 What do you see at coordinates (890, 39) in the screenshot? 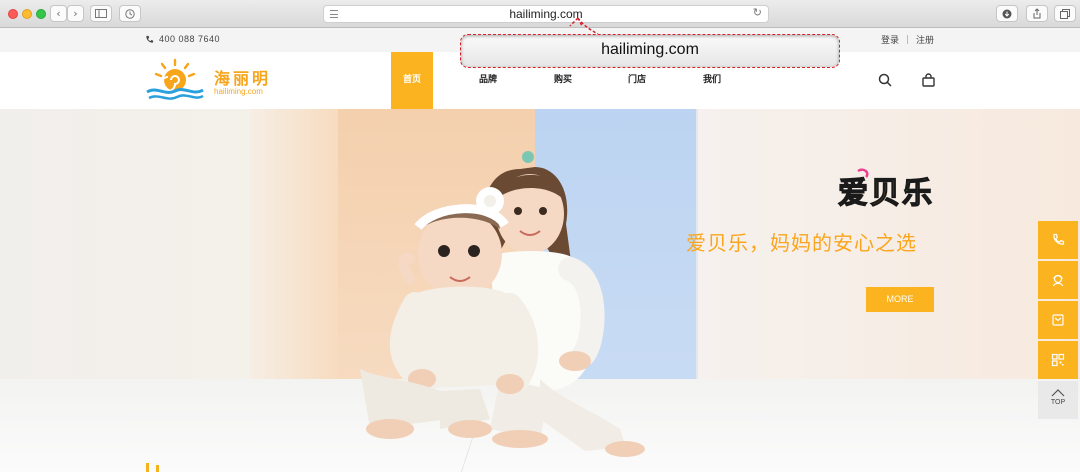
I see `login-link: 登录` at bounding box center [890, 39].